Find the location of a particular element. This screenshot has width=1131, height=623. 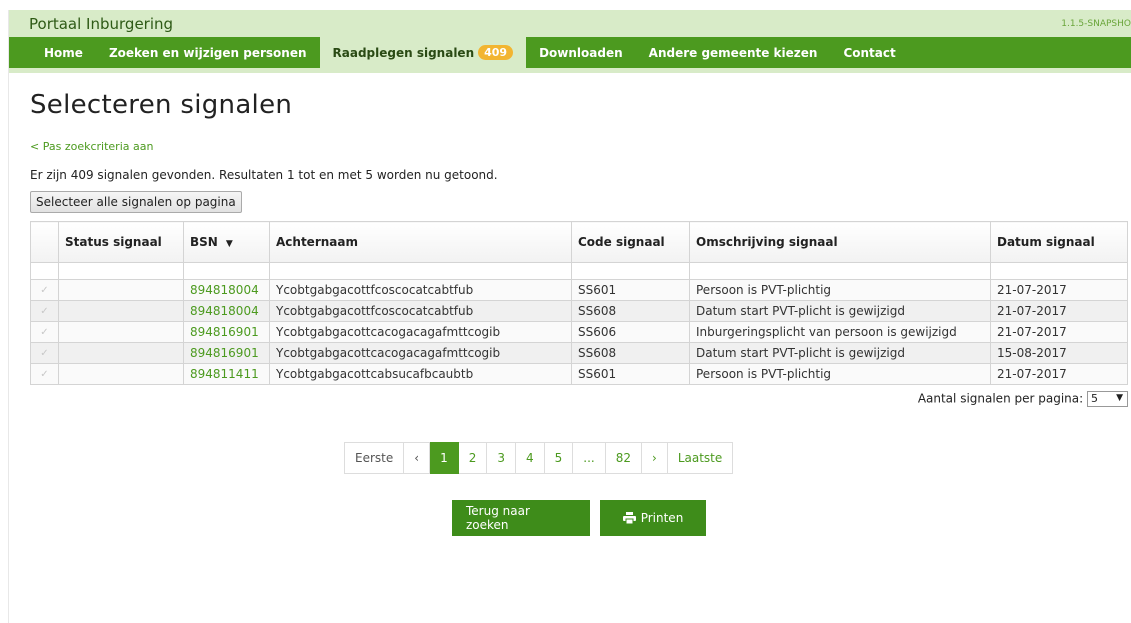

header-status: Status signaal is located at coordinates (121, 242).